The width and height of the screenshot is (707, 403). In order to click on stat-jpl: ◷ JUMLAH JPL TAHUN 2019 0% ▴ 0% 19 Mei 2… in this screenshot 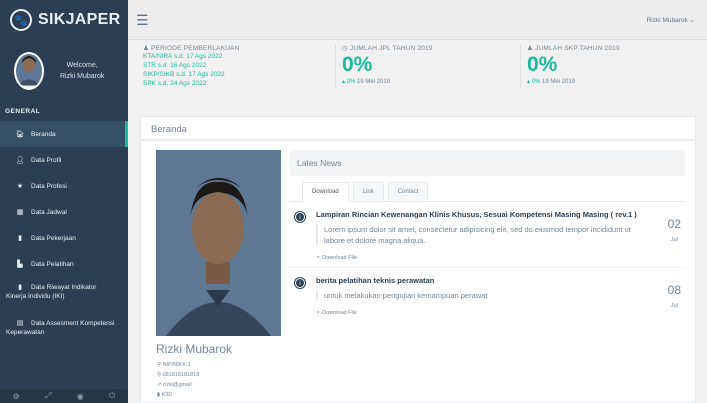, I will do `click(384, 66)`.